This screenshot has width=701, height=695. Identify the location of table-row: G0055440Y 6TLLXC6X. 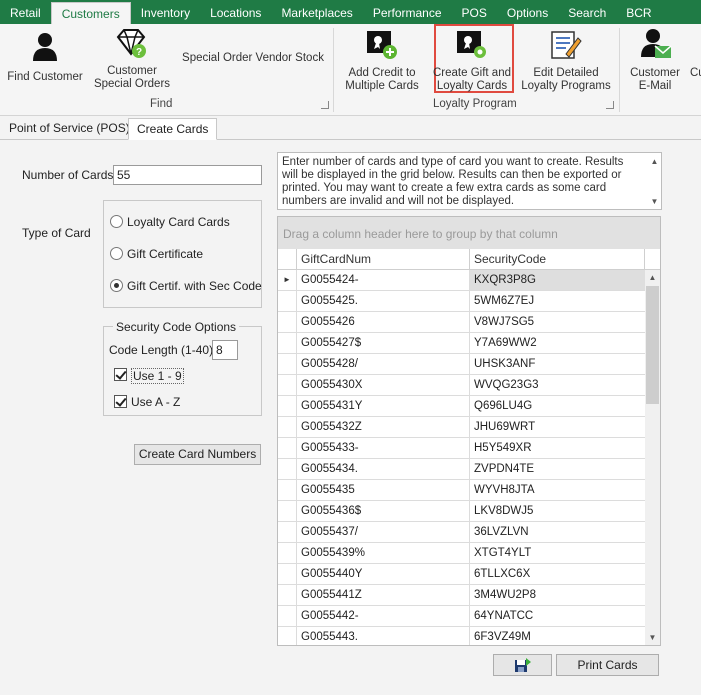
(461, 574).